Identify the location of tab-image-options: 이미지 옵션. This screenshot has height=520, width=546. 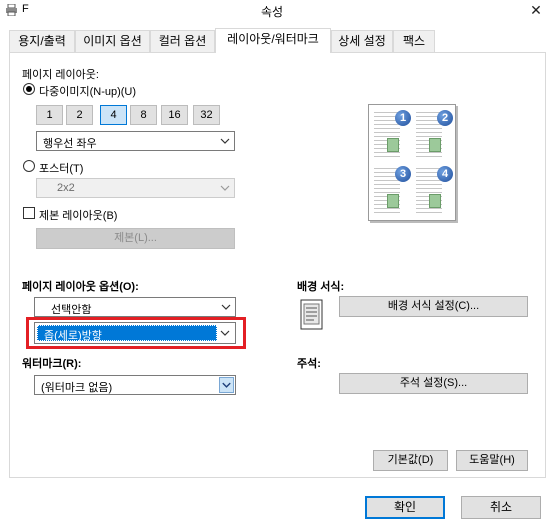
(112, 41).